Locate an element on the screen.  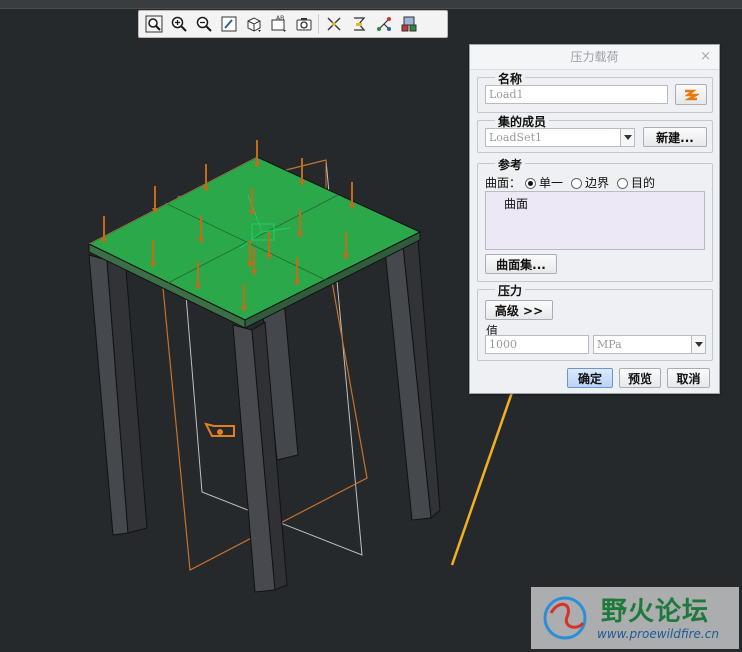
datum-axes-icon is located at coordinates (359, 24).